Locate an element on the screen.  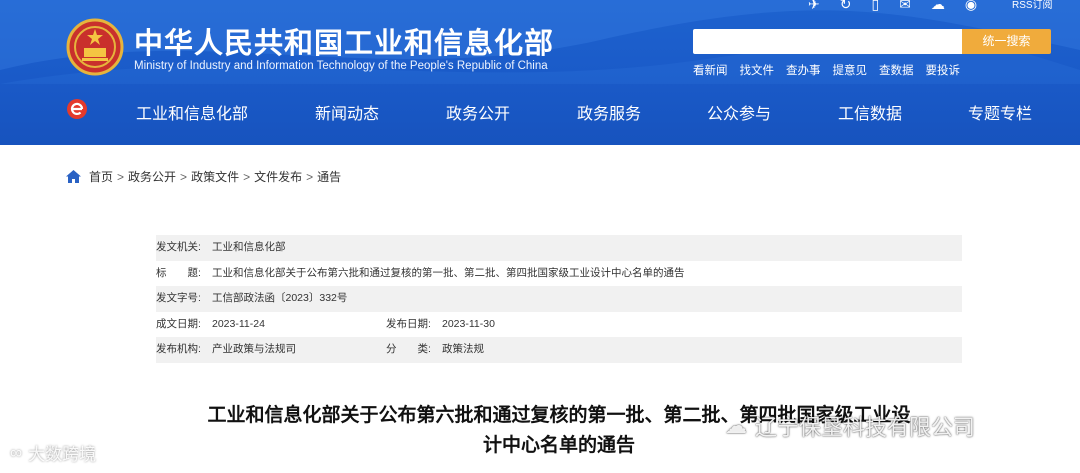
watermark-right-text: 辽宁保垦科技有限公司 is located at coordinates (865, 427).